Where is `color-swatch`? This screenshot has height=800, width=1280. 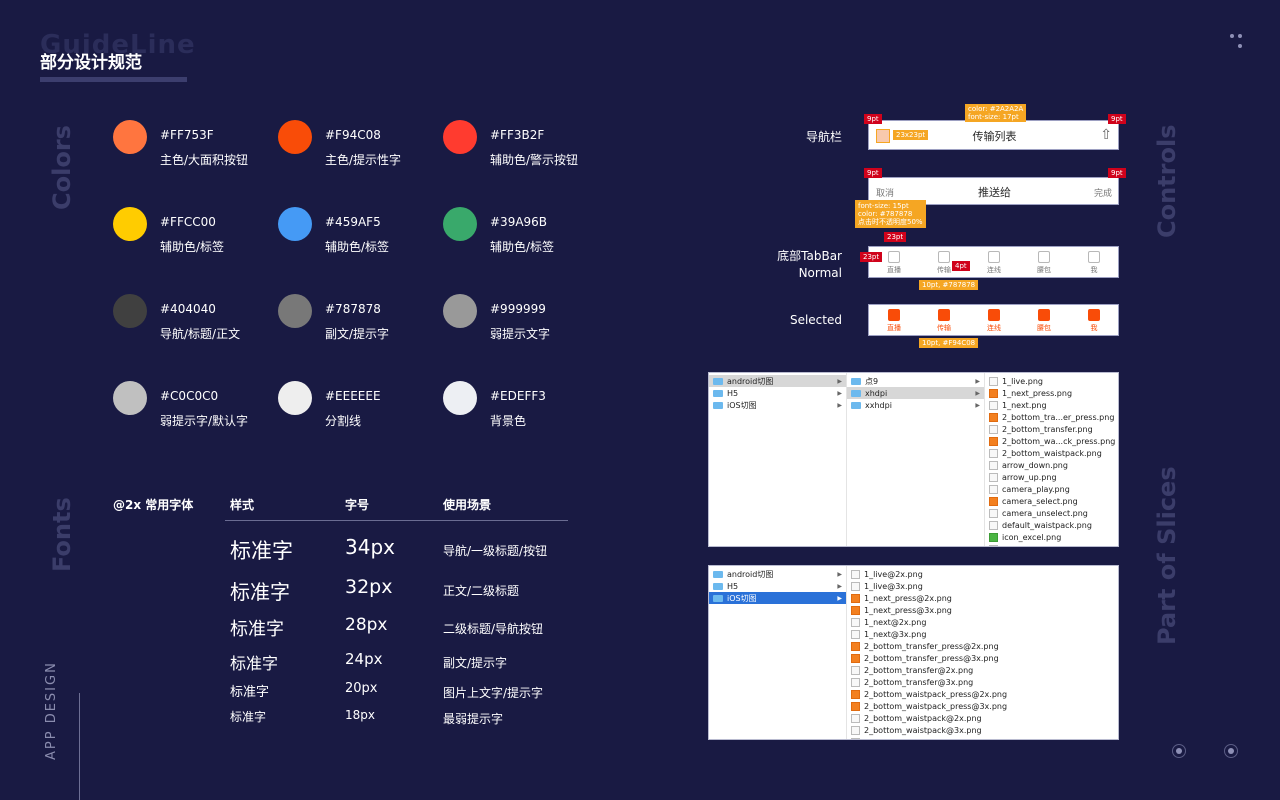 color-swatch is located at coordinates (130, 398).